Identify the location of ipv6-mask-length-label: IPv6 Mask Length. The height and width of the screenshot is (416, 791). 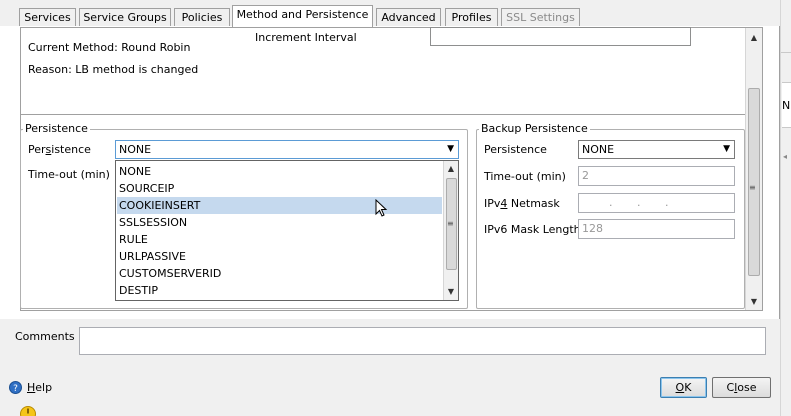
(532, 229).